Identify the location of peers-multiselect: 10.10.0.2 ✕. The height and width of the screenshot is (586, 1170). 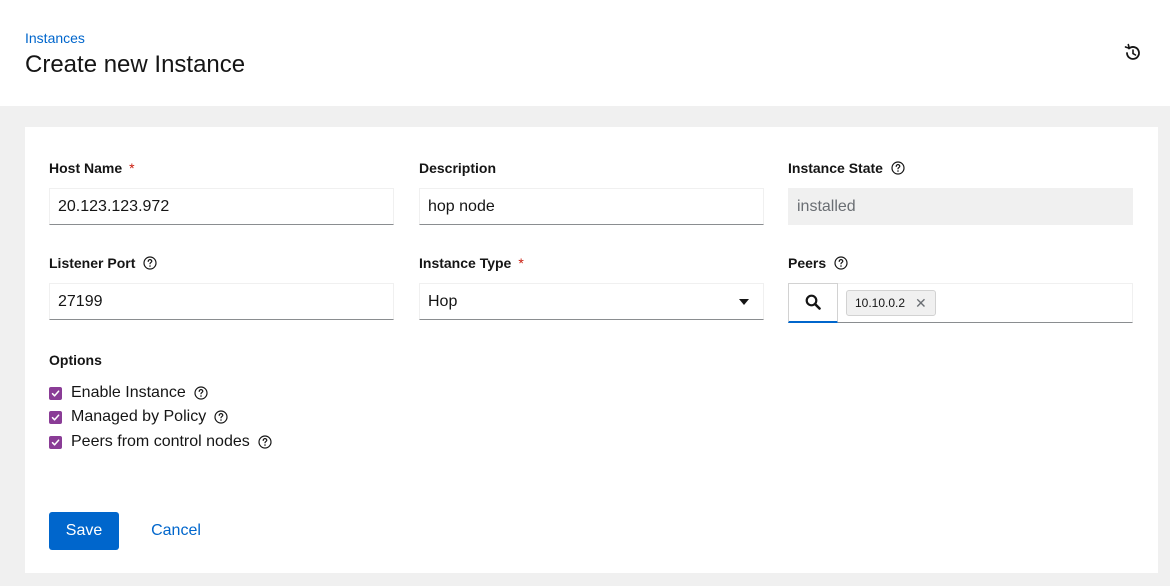
(960, 302).